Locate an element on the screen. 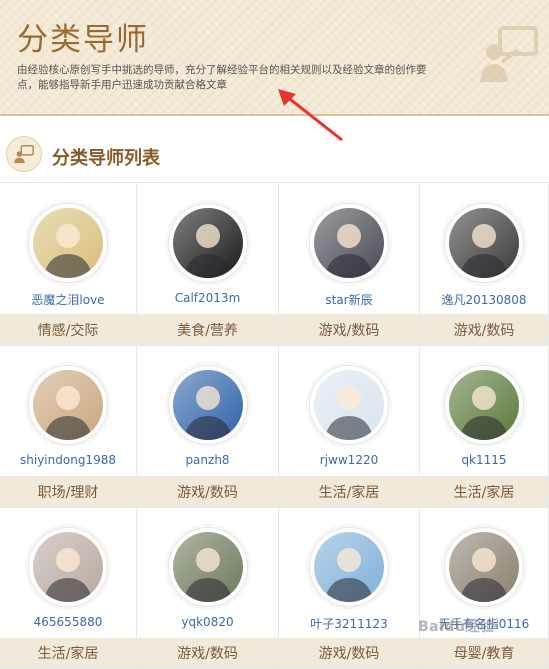  mentor-card: shiyindong1988 职场/理财 is located at coordinates (68, 427).